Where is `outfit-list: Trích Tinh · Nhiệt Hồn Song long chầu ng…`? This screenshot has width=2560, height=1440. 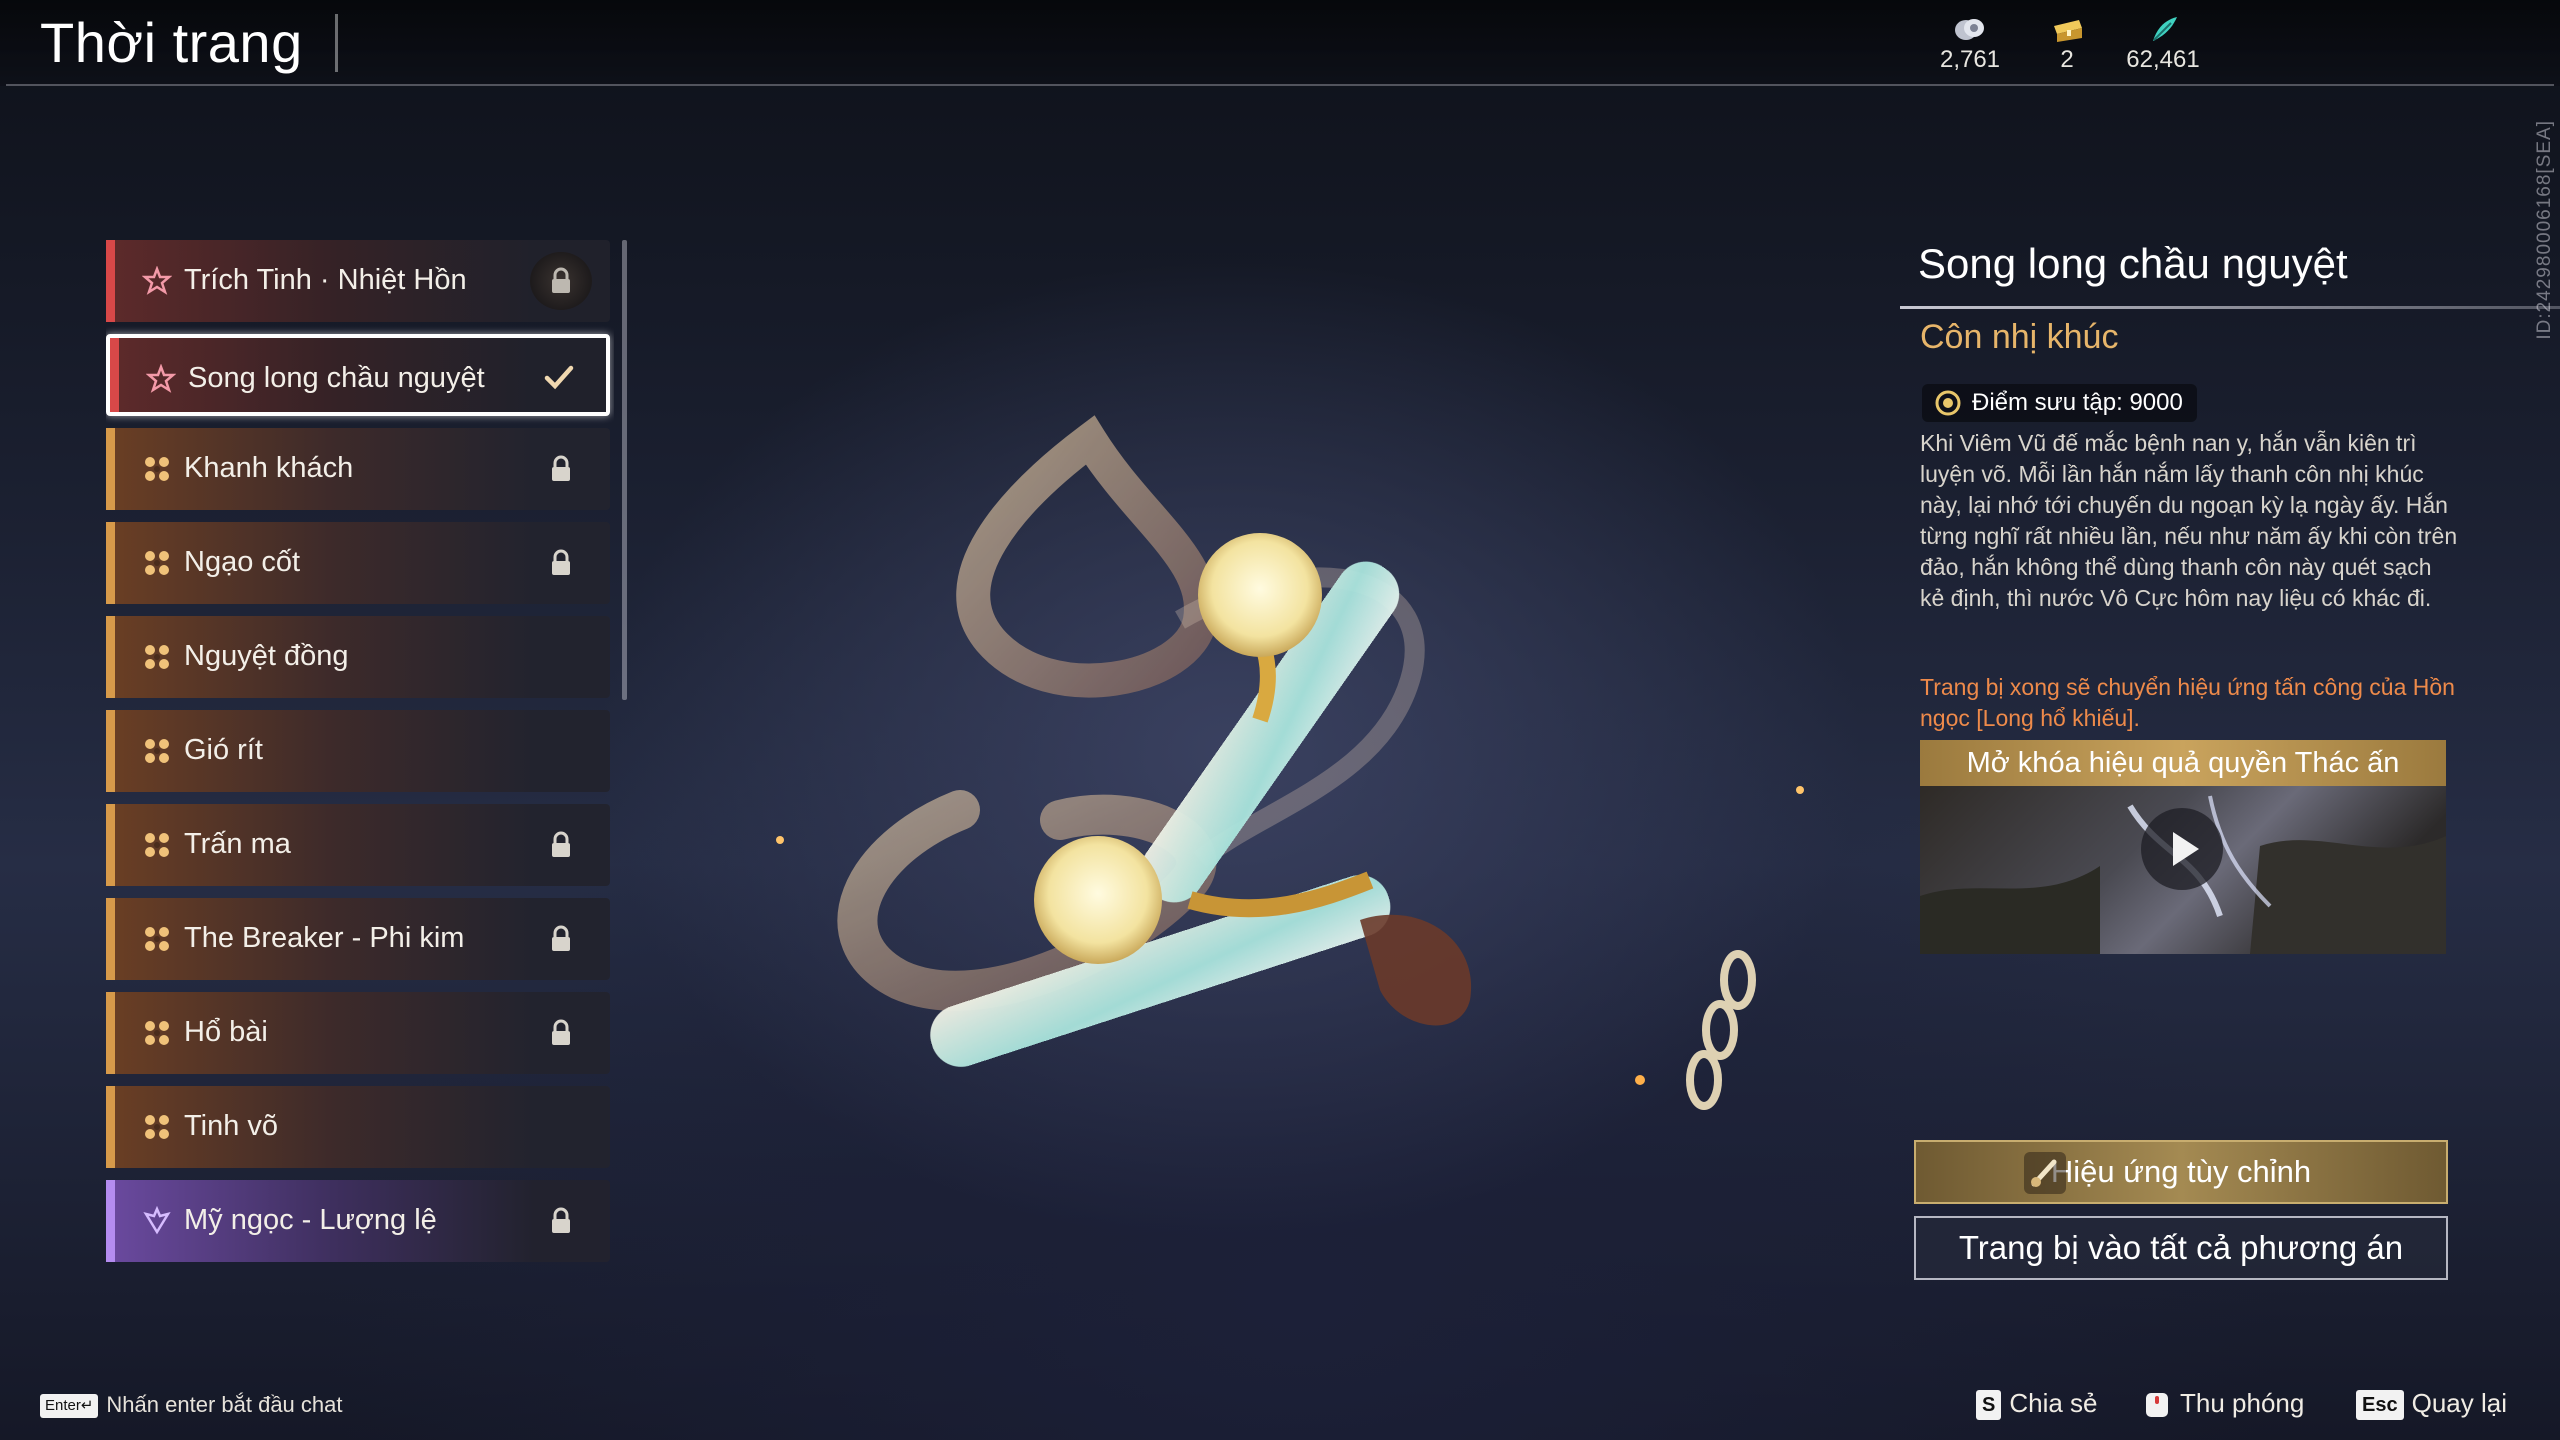
outfit-list: Trích Tinh · Nhiệt Hồn Song long chầu ng… is located at coordinates (360, 760).